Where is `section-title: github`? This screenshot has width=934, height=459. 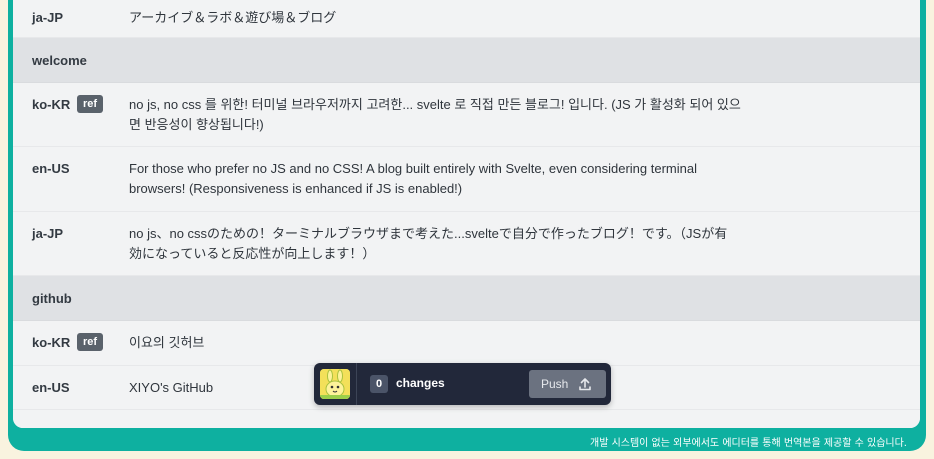 section-title: github is located at coordinates (52, 298).